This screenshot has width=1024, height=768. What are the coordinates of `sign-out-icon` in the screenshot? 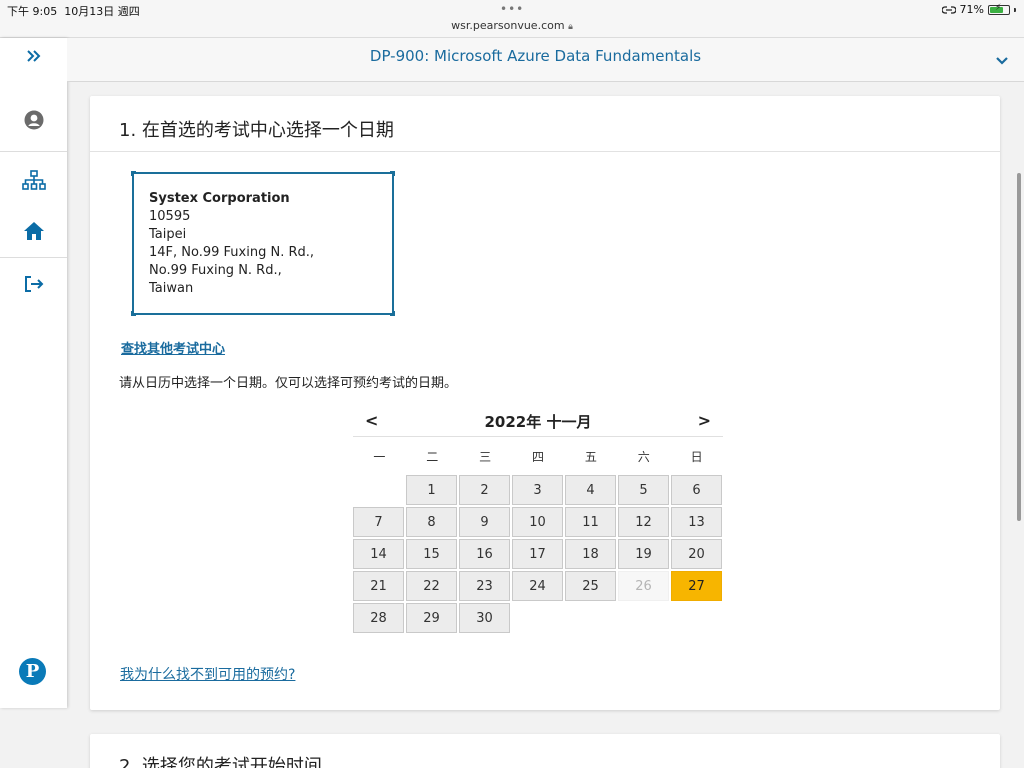 It's located at (33, 284).